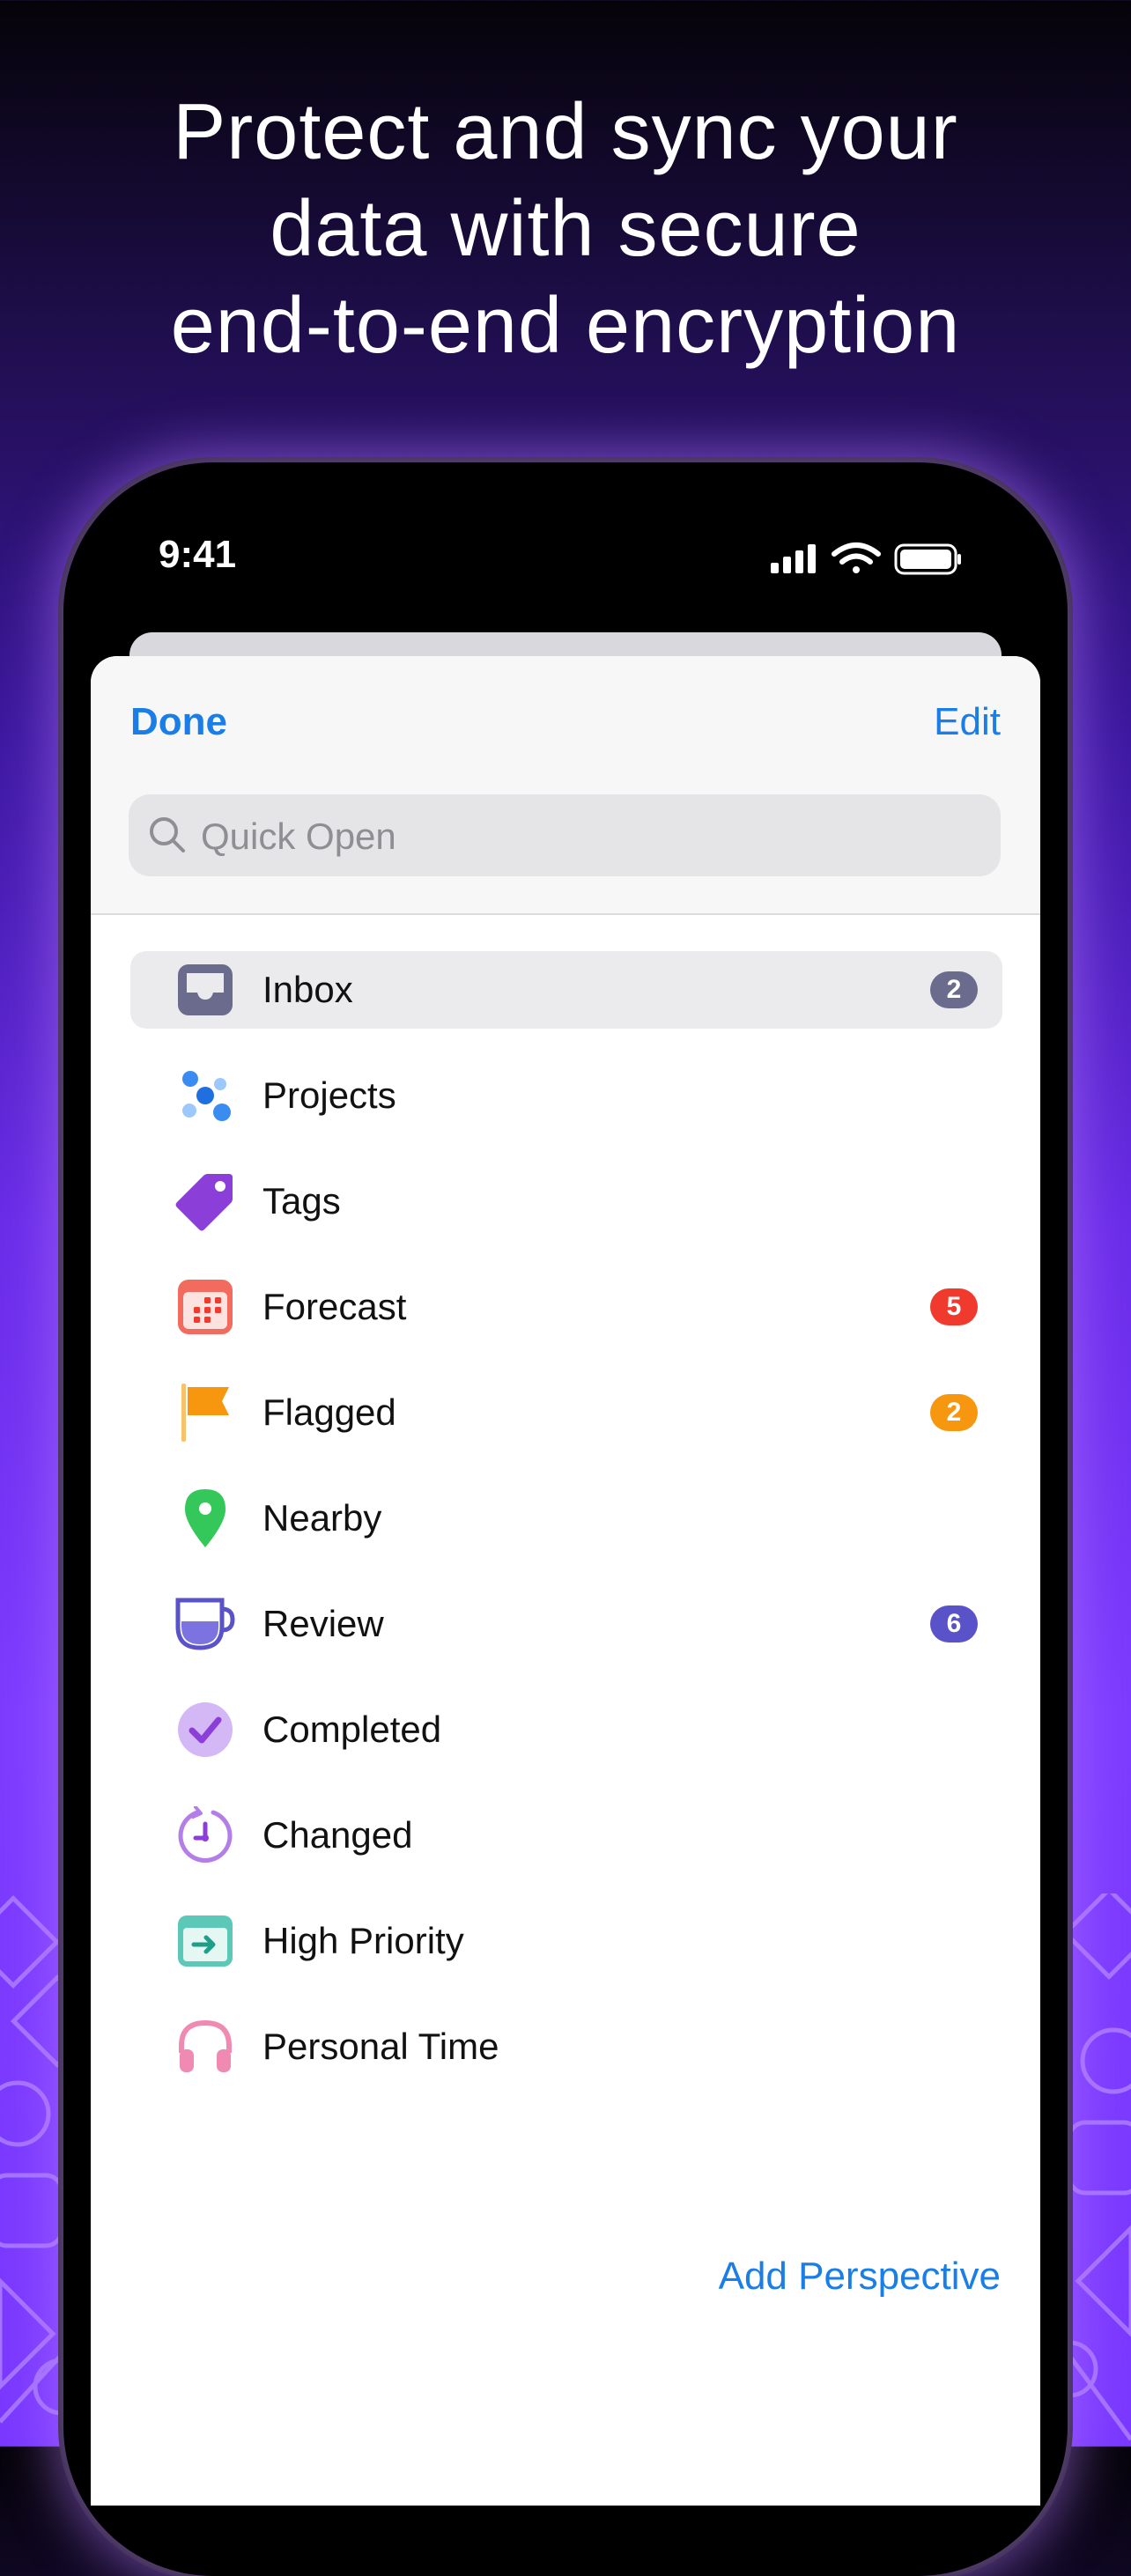 The image size is (1131, 2576). Describe the element at coordinates (334, 1306) in the screenshot. I see `perspective-label: Forecast` at that location.